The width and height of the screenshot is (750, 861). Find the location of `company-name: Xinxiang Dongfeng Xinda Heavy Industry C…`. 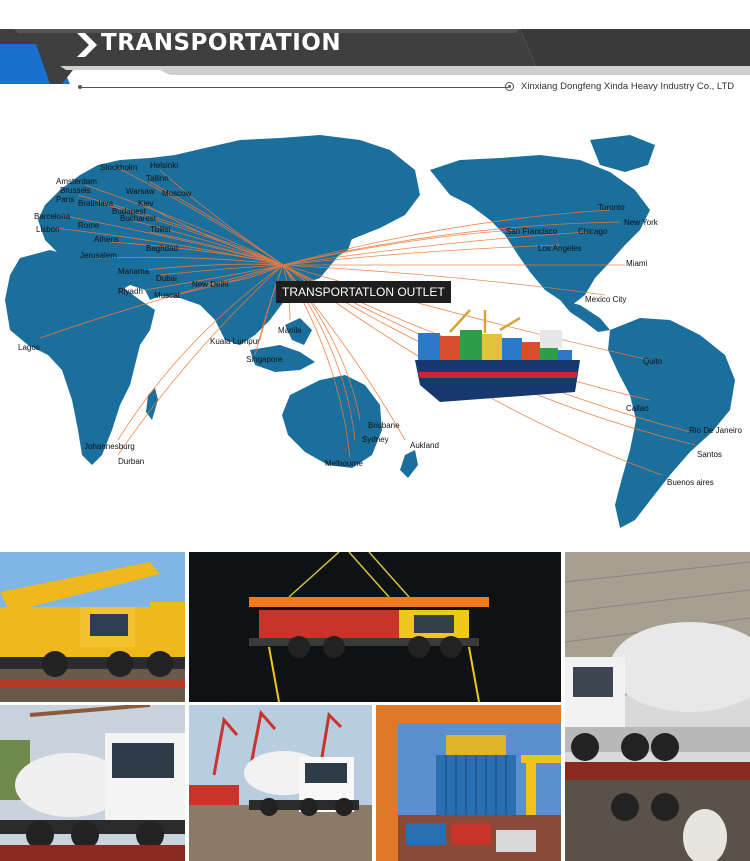

company-name: Xinxiang Dongfeng Xinda Heavy Industry C… is located at coordinates (628, 86).